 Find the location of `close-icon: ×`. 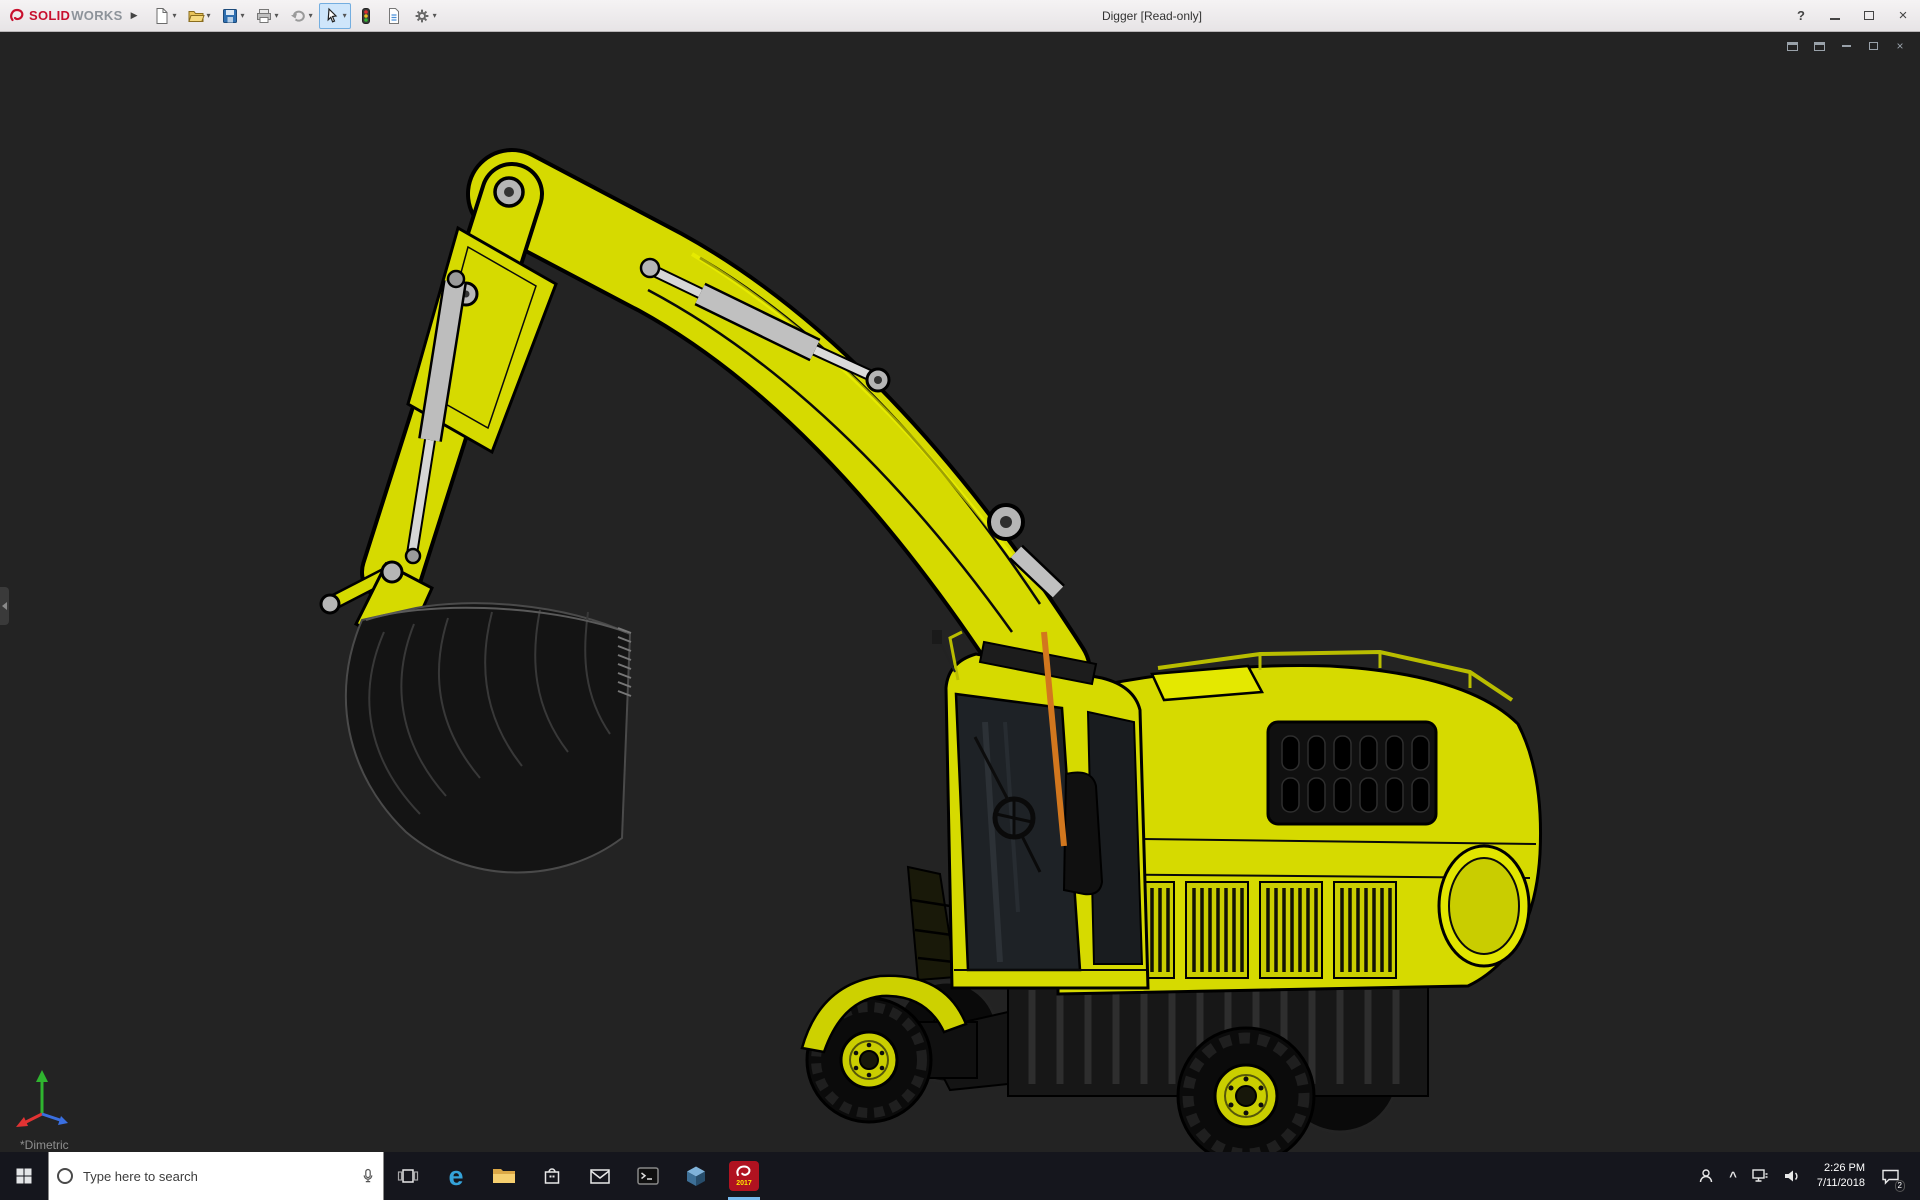

close-icon: × is located at coordinates (1903, 15).